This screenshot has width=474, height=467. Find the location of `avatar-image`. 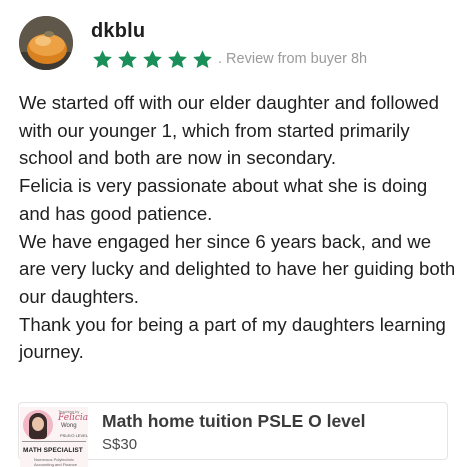

avatar-image is located at coordinates (46, 43).